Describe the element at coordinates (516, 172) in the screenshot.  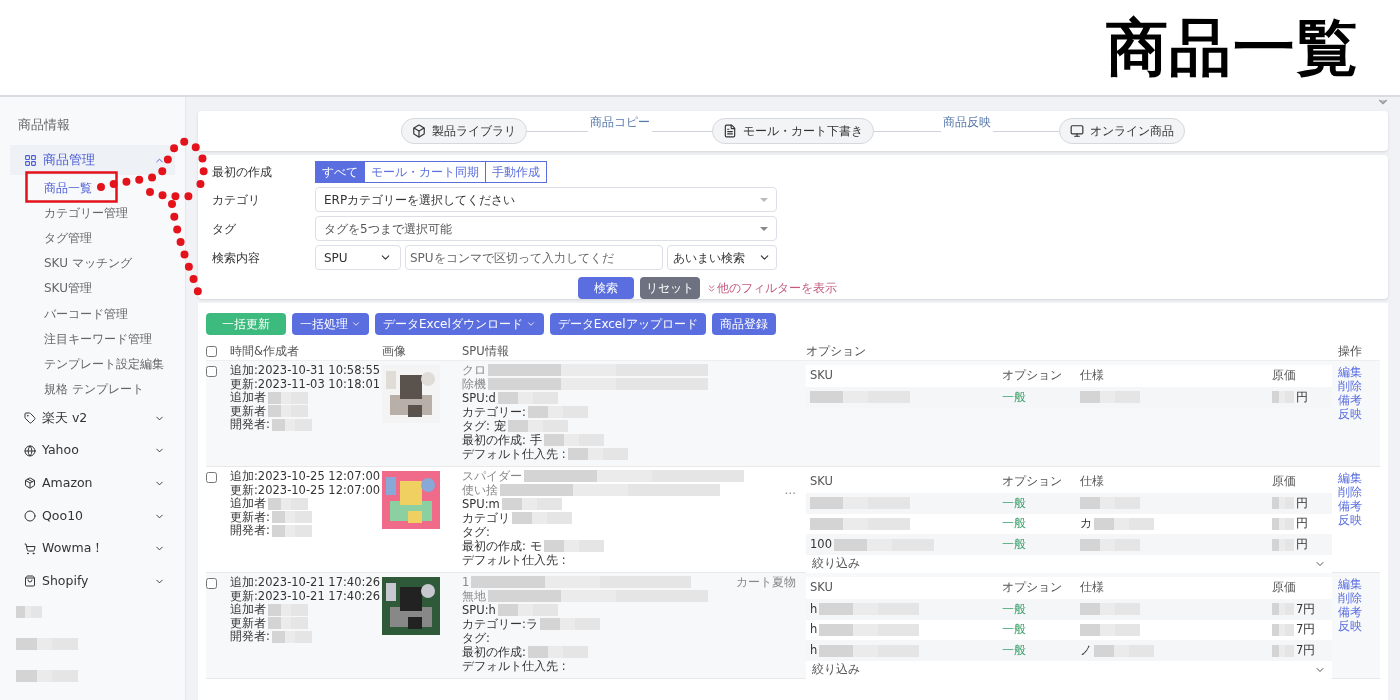
I see `segment-option: 手動作成` at that location.